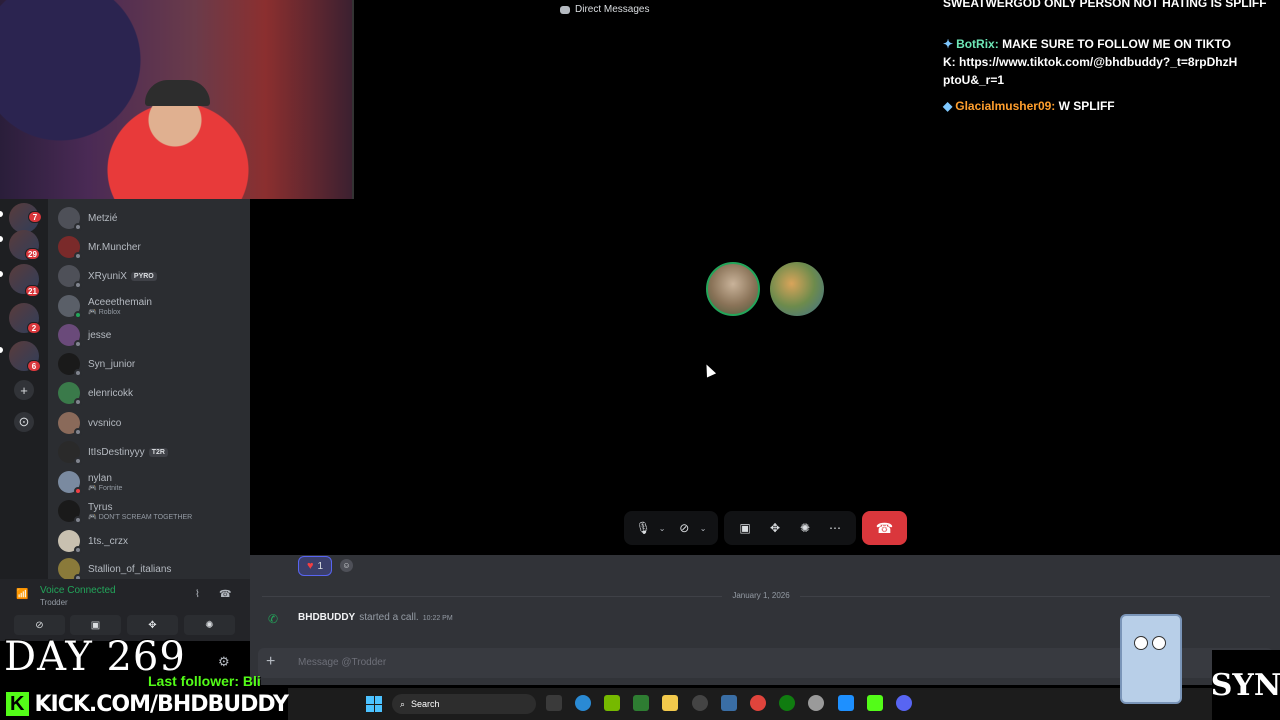  I want to click on more-options-icon: ⋯, so click(835, 528).